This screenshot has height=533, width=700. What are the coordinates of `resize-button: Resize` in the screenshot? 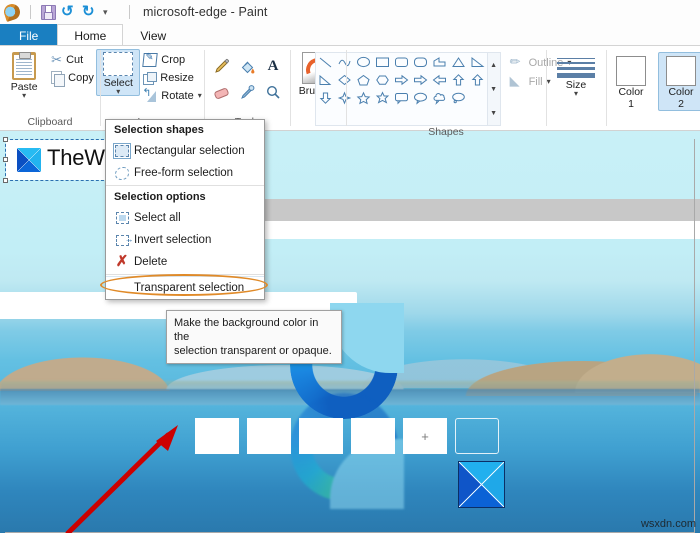 It's located at (173, 78).